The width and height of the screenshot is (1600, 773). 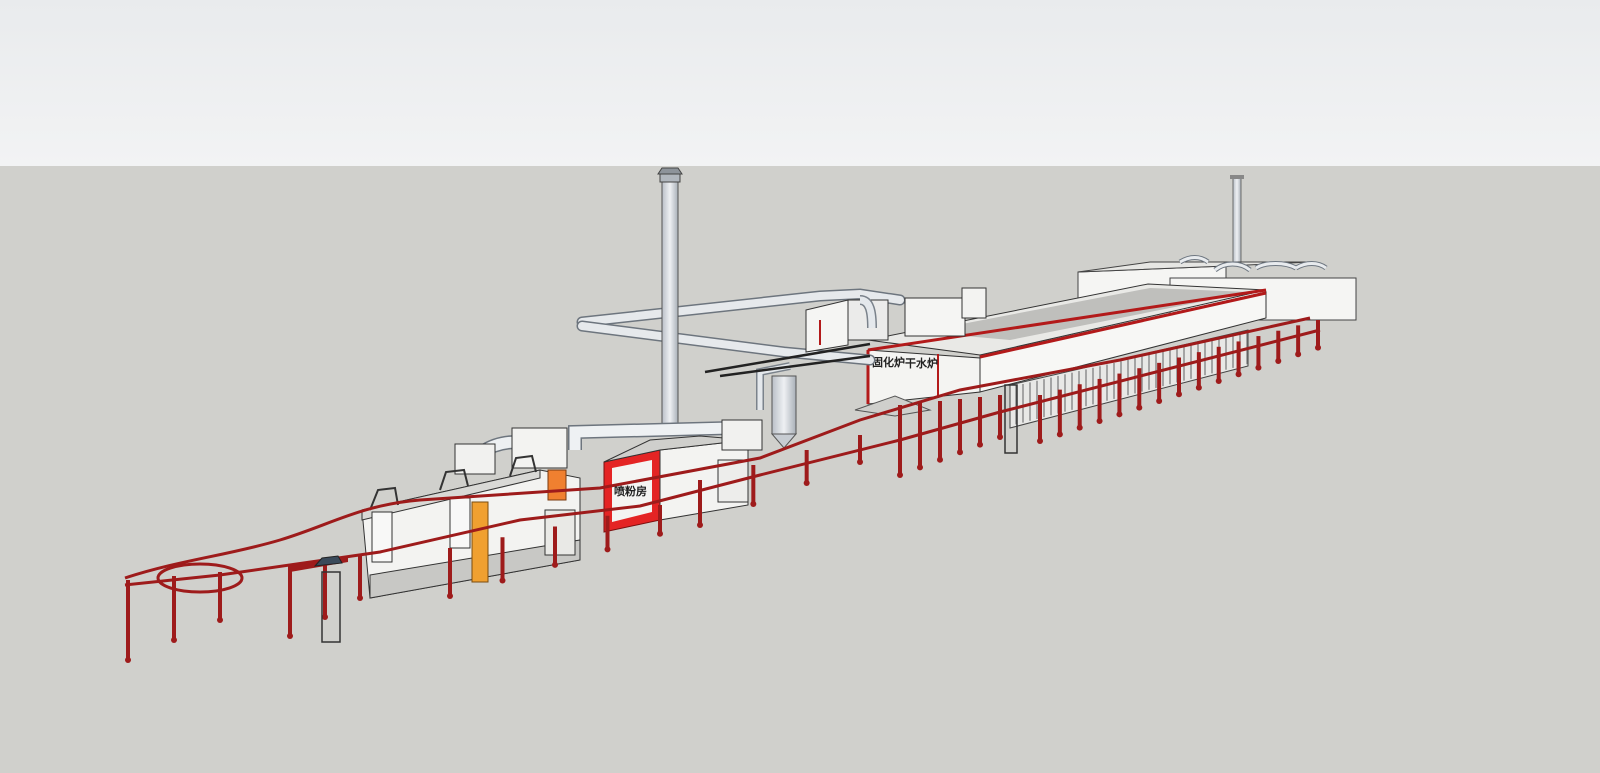 I want to click on main-chimney, so click(x=670, y=297).